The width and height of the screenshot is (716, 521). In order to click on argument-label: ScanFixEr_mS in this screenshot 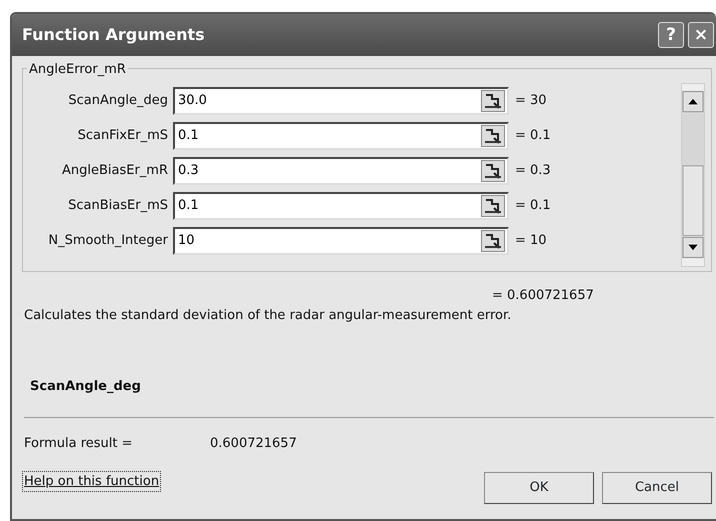, I will do `click(122, 135)`.